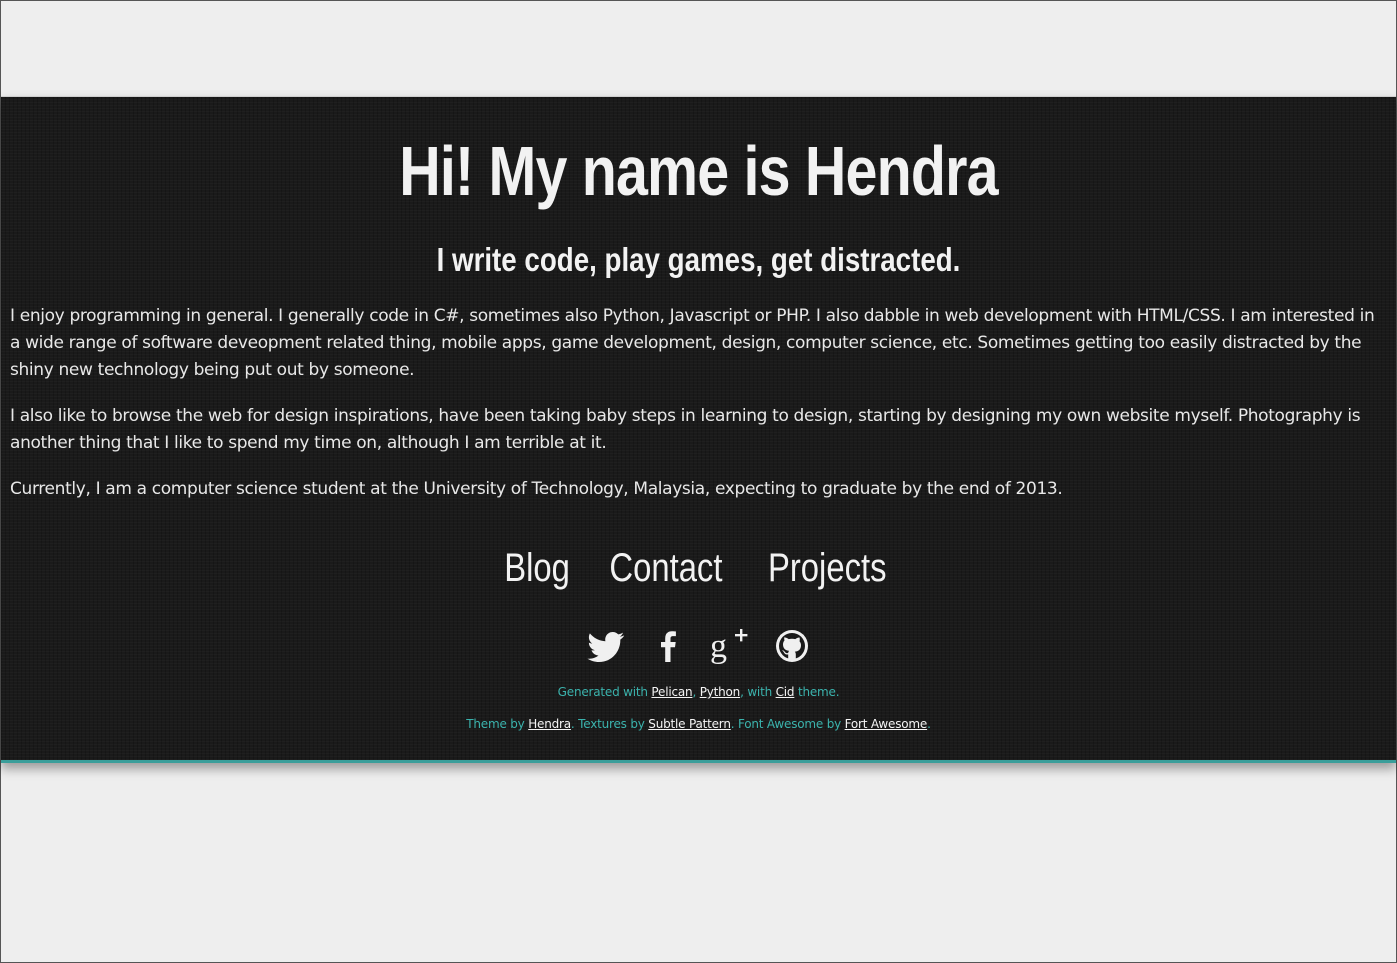 The width and height of the screenshot is (1397, 963). What do you see at coordinates (827, 568) in the screenshot?
I see `nav-projects-link: Projects` at bounding box center [827, 568].